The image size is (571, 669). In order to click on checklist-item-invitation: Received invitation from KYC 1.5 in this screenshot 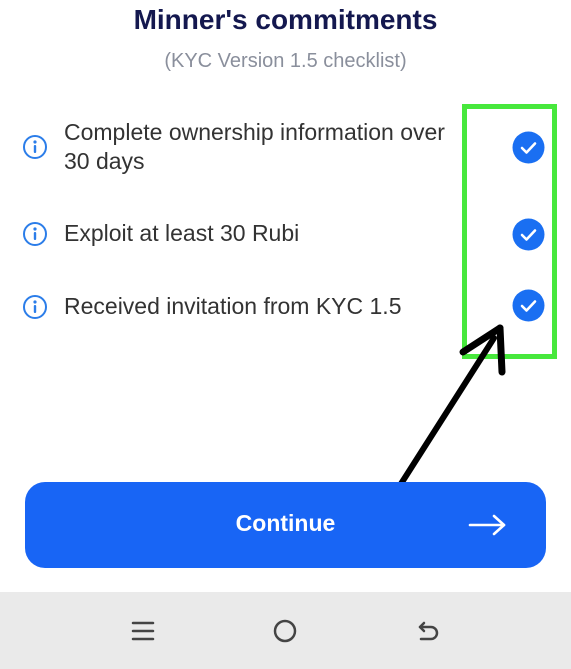, I will do `click(287, 307)`.